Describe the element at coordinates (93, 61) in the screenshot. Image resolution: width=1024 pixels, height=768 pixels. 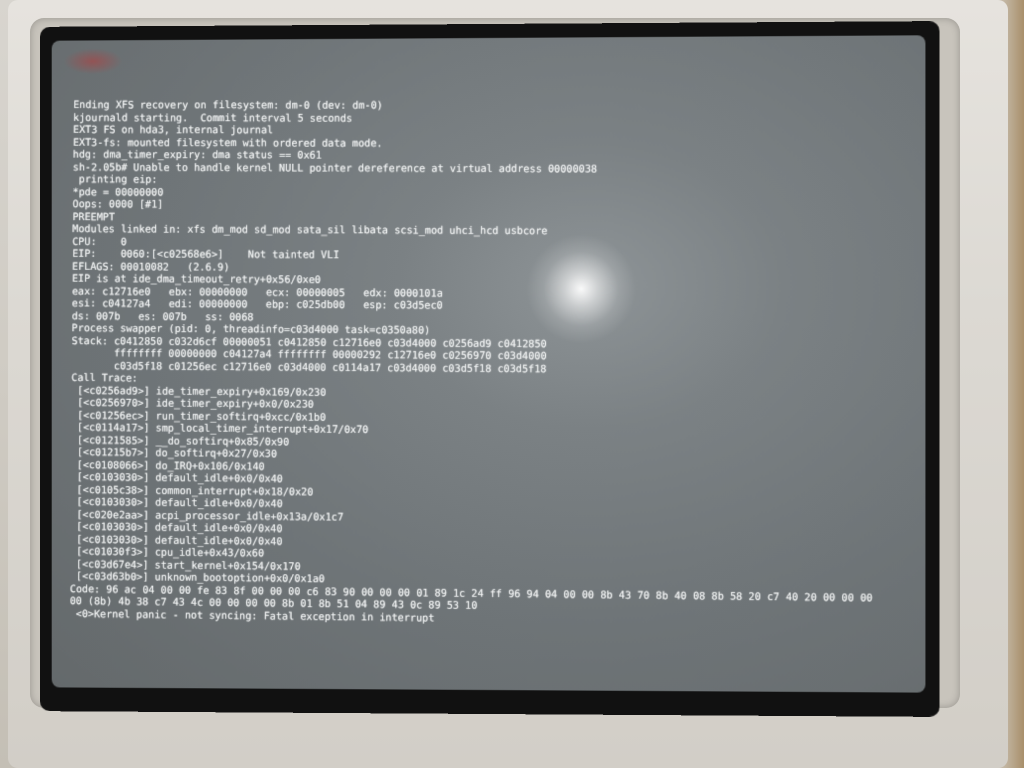
I see `screen-reflection` at that location.